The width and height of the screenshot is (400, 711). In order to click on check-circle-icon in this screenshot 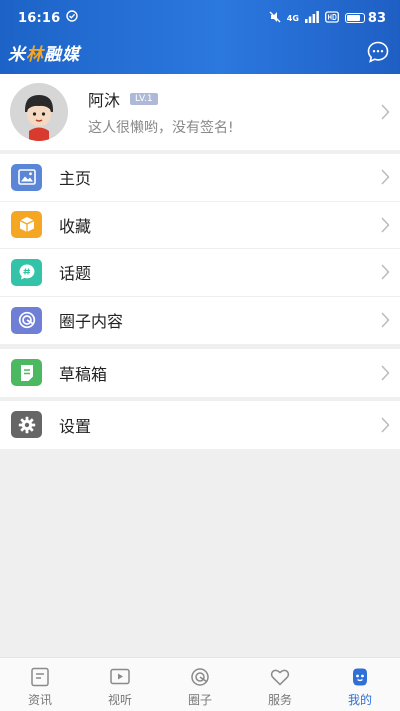, I will do `click(72, 18)`.